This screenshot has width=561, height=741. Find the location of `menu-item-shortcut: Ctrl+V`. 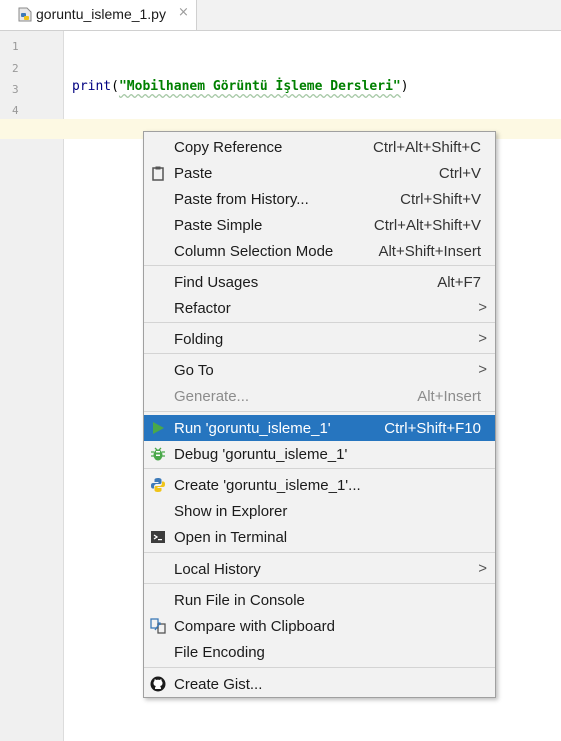

menu-item-shortcut: Ctrl+V is located at coordinates (459, 173).